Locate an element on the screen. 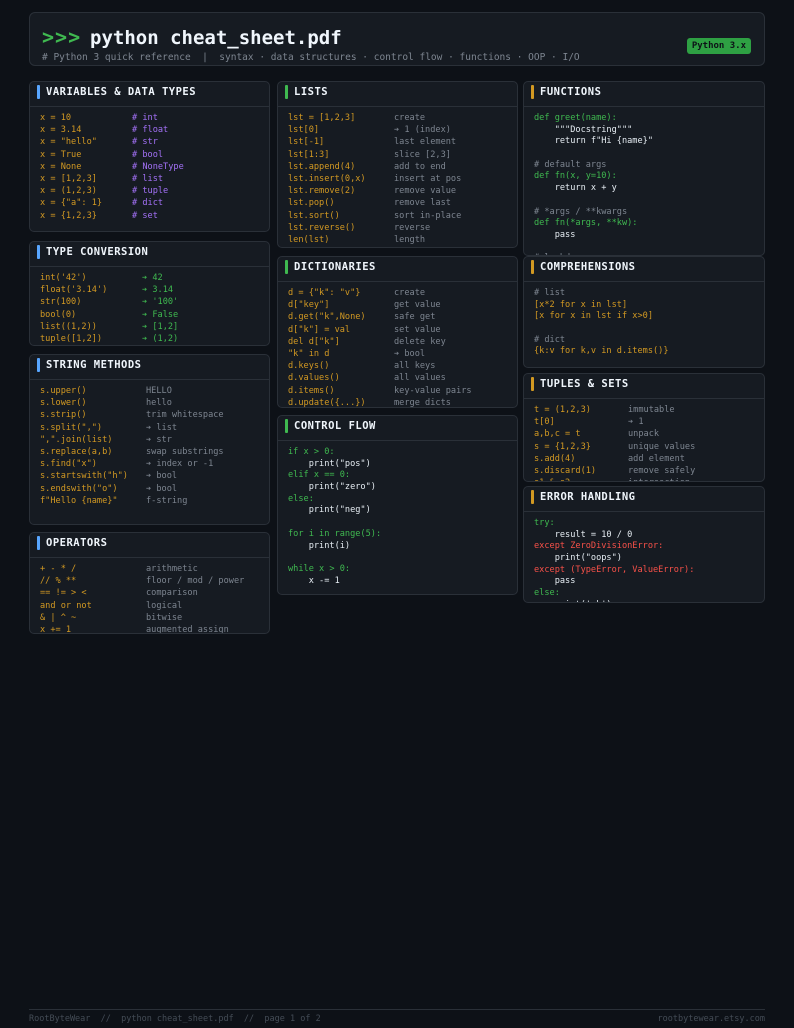  row-note: immutable is located at coordinates (651, 410).